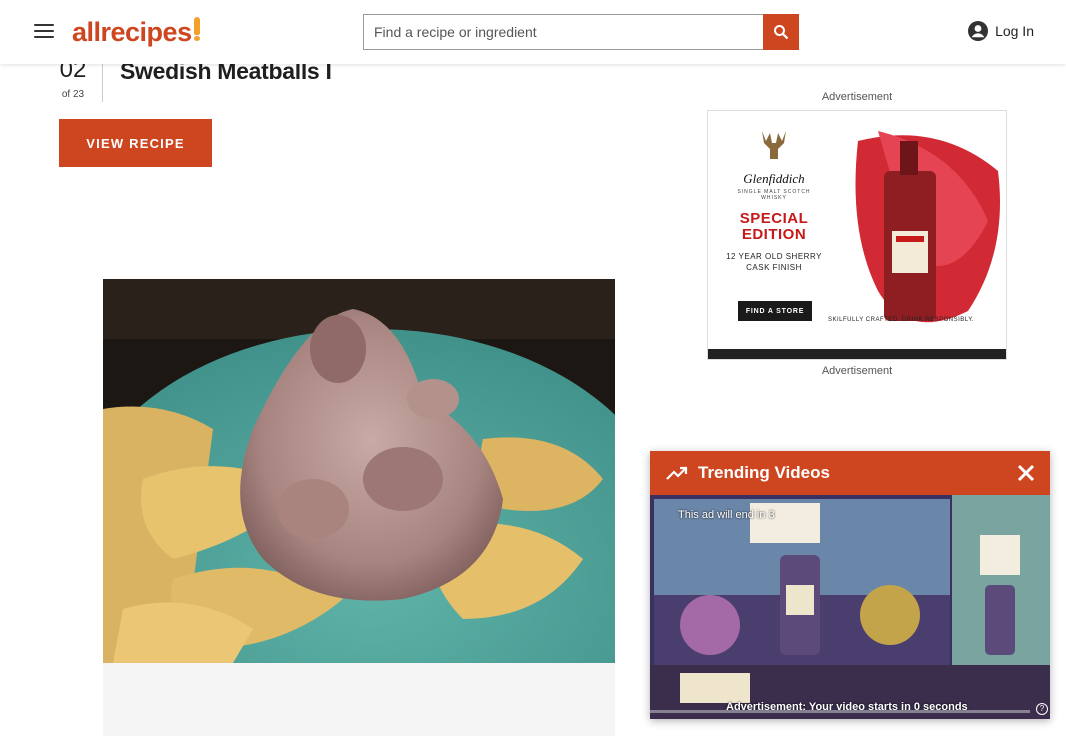 Image resolution: width=1066 pixels, height=736 pixels. Describe the element at coordinates (563, 32) in the screenshot. I see `search-input` at that location.